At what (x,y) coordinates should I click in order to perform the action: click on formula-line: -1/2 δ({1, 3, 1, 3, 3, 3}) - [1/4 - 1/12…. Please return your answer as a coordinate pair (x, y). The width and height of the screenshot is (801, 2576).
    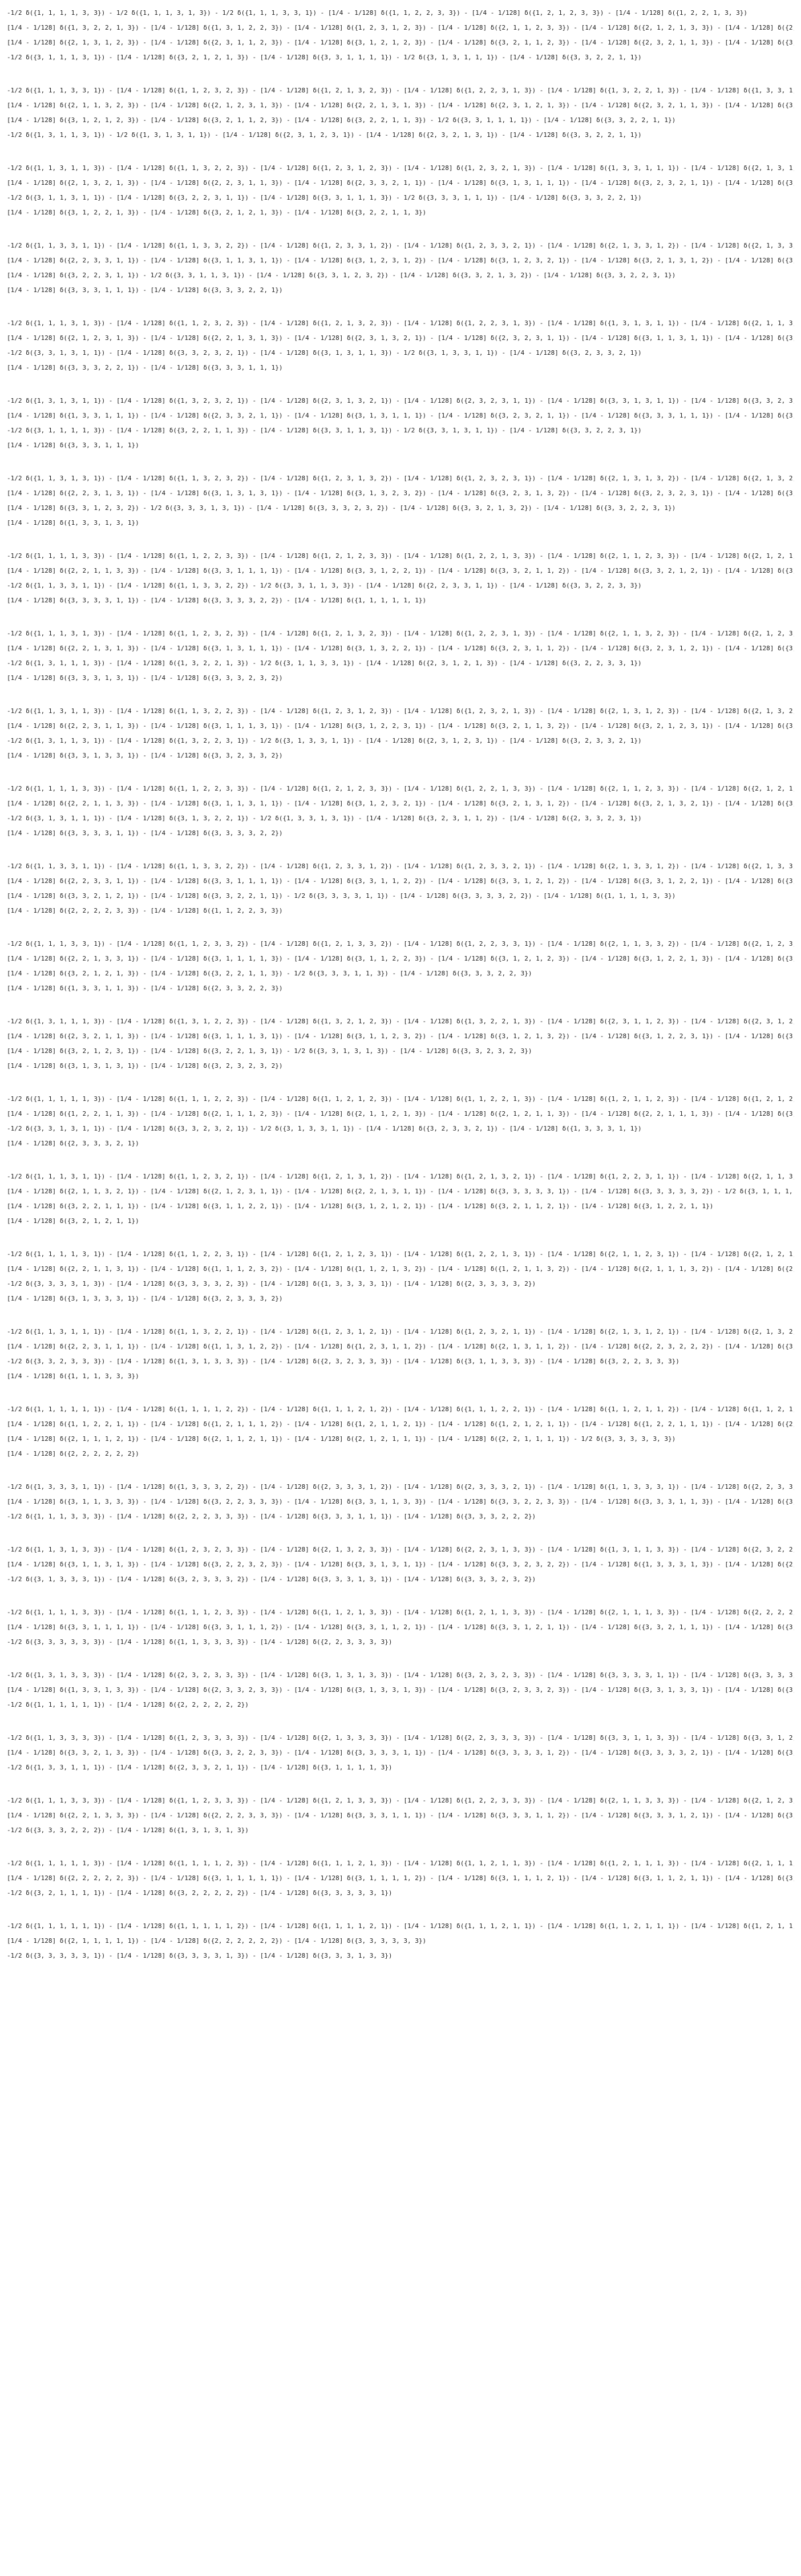
    Looking at the image, I should click on (400, 1675).